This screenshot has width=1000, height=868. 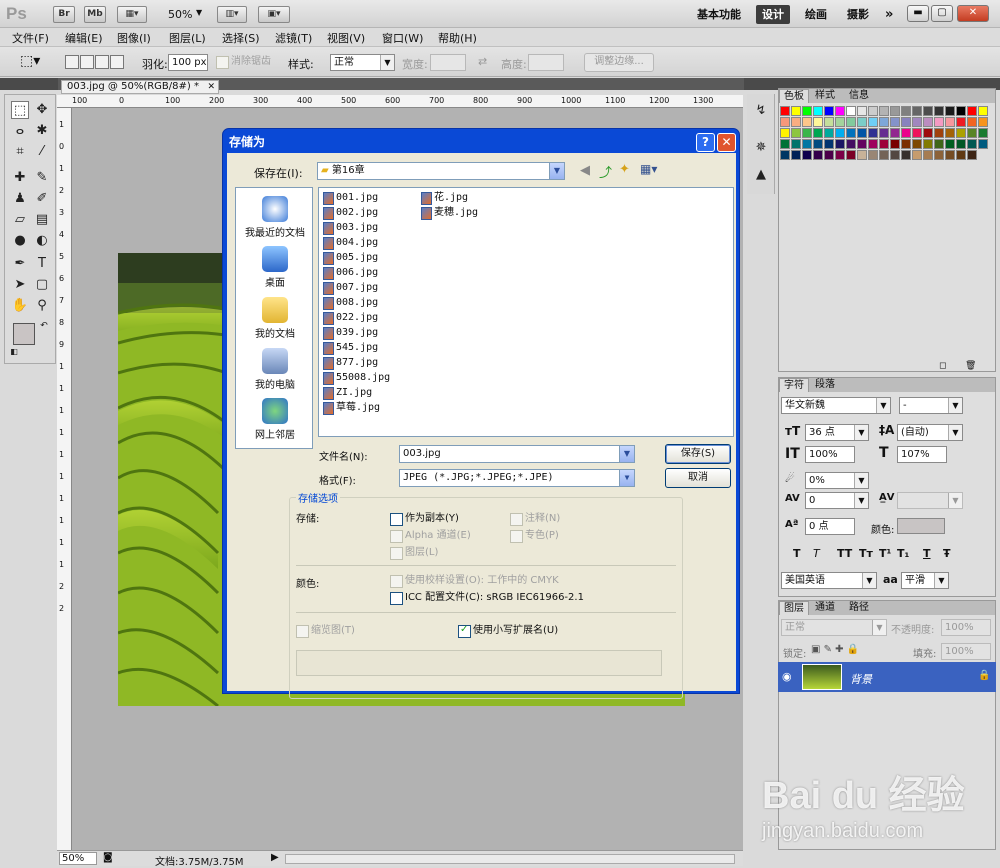 What do you see at coordinates (517, 478) in the screenshot?
I see `format-select: JPEG (*.JPG;*.JPEG;*.JPE) ▼` at bounding box center [517, 478].